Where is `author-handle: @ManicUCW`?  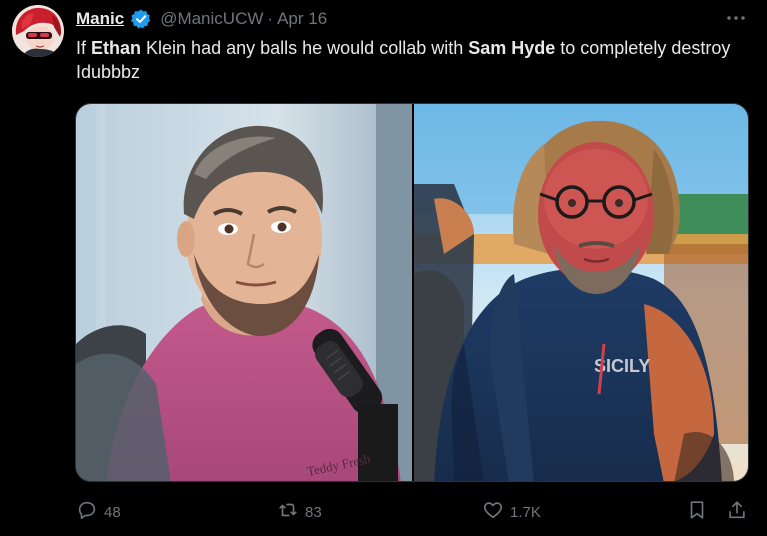
author-handle: @ManicUCW is located at coordinates (211, 19).